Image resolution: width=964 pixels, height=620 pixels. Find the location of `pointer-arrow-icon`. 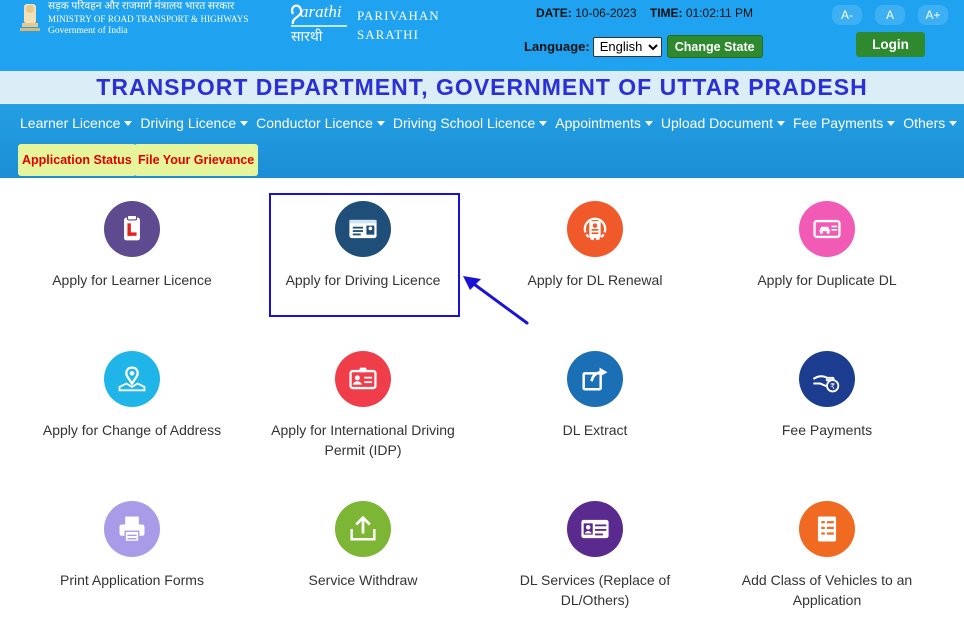

pointer-arrow-icon is located at coordinates (496, 300).